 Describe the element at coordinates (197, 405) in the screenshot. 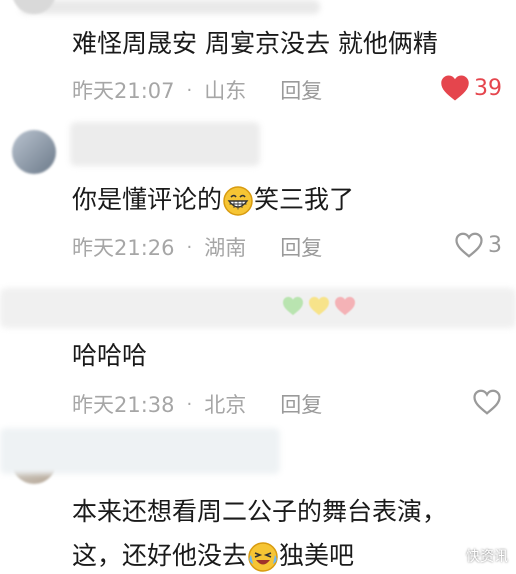

I see `comment-meta: 昨天21:38 · 北京 回复` at that location.